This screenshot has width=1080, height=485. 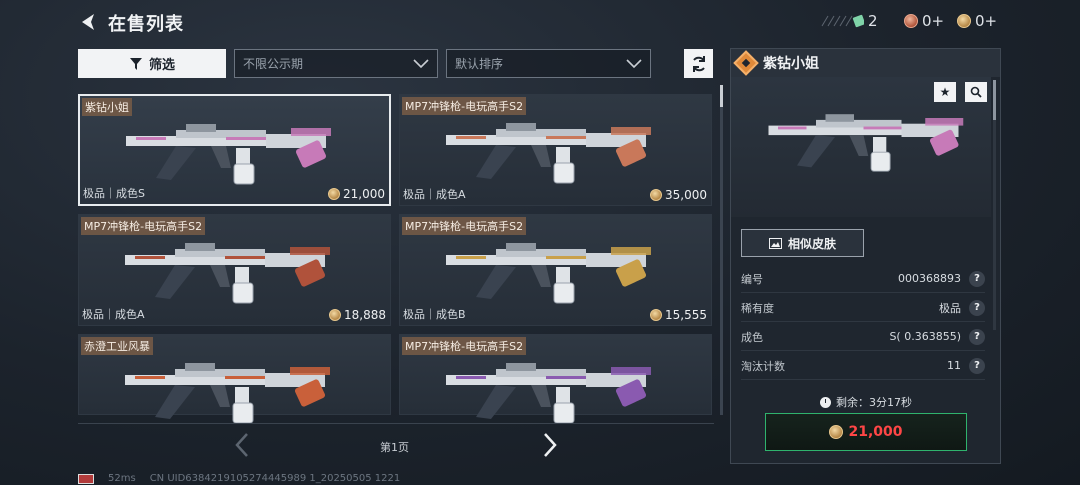 I want to click on region-flag-icon, so click(x=86, y=478).